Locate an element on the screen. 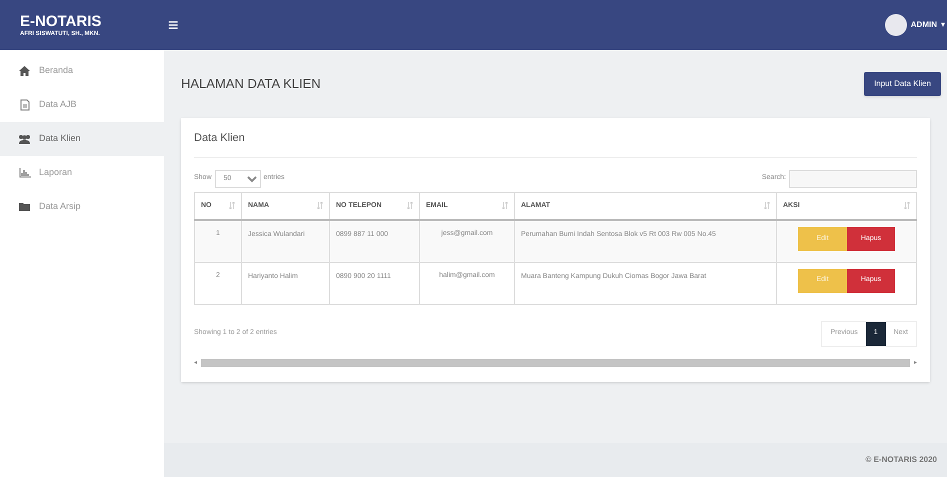  search-field is located at coordinates (853, 179).